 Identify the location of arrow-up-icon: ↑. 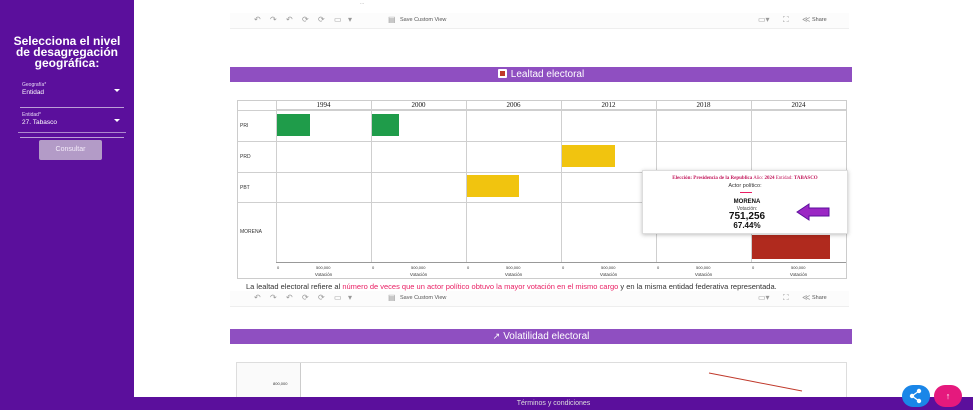
(948, 396).